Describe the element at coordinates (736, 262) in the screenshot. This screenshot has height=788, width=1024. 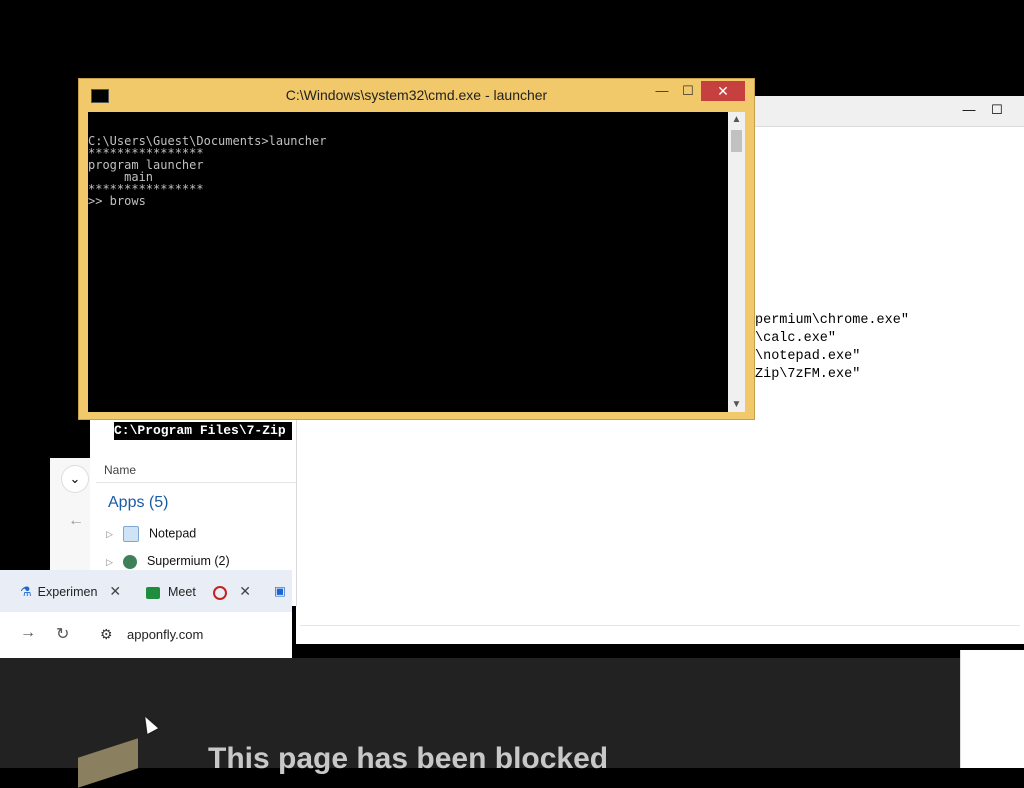
I see `vertical-scrollbar: ▲ ▼` at that location.